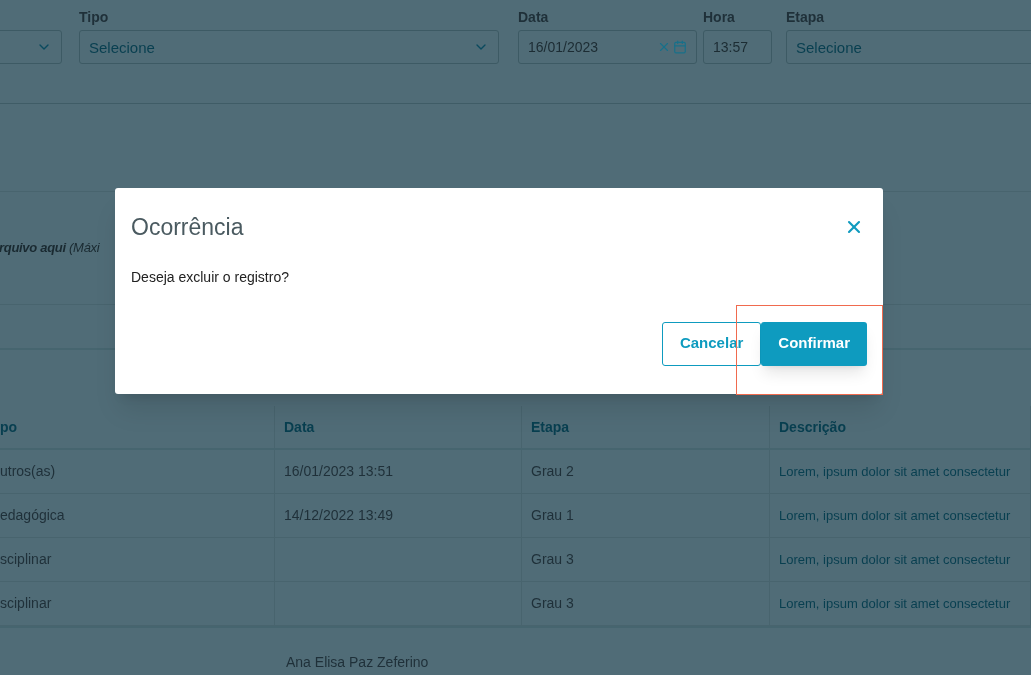 This screenshot has width=1031, height=675. I want to click on field-label: Etapa, so click(805, 17).